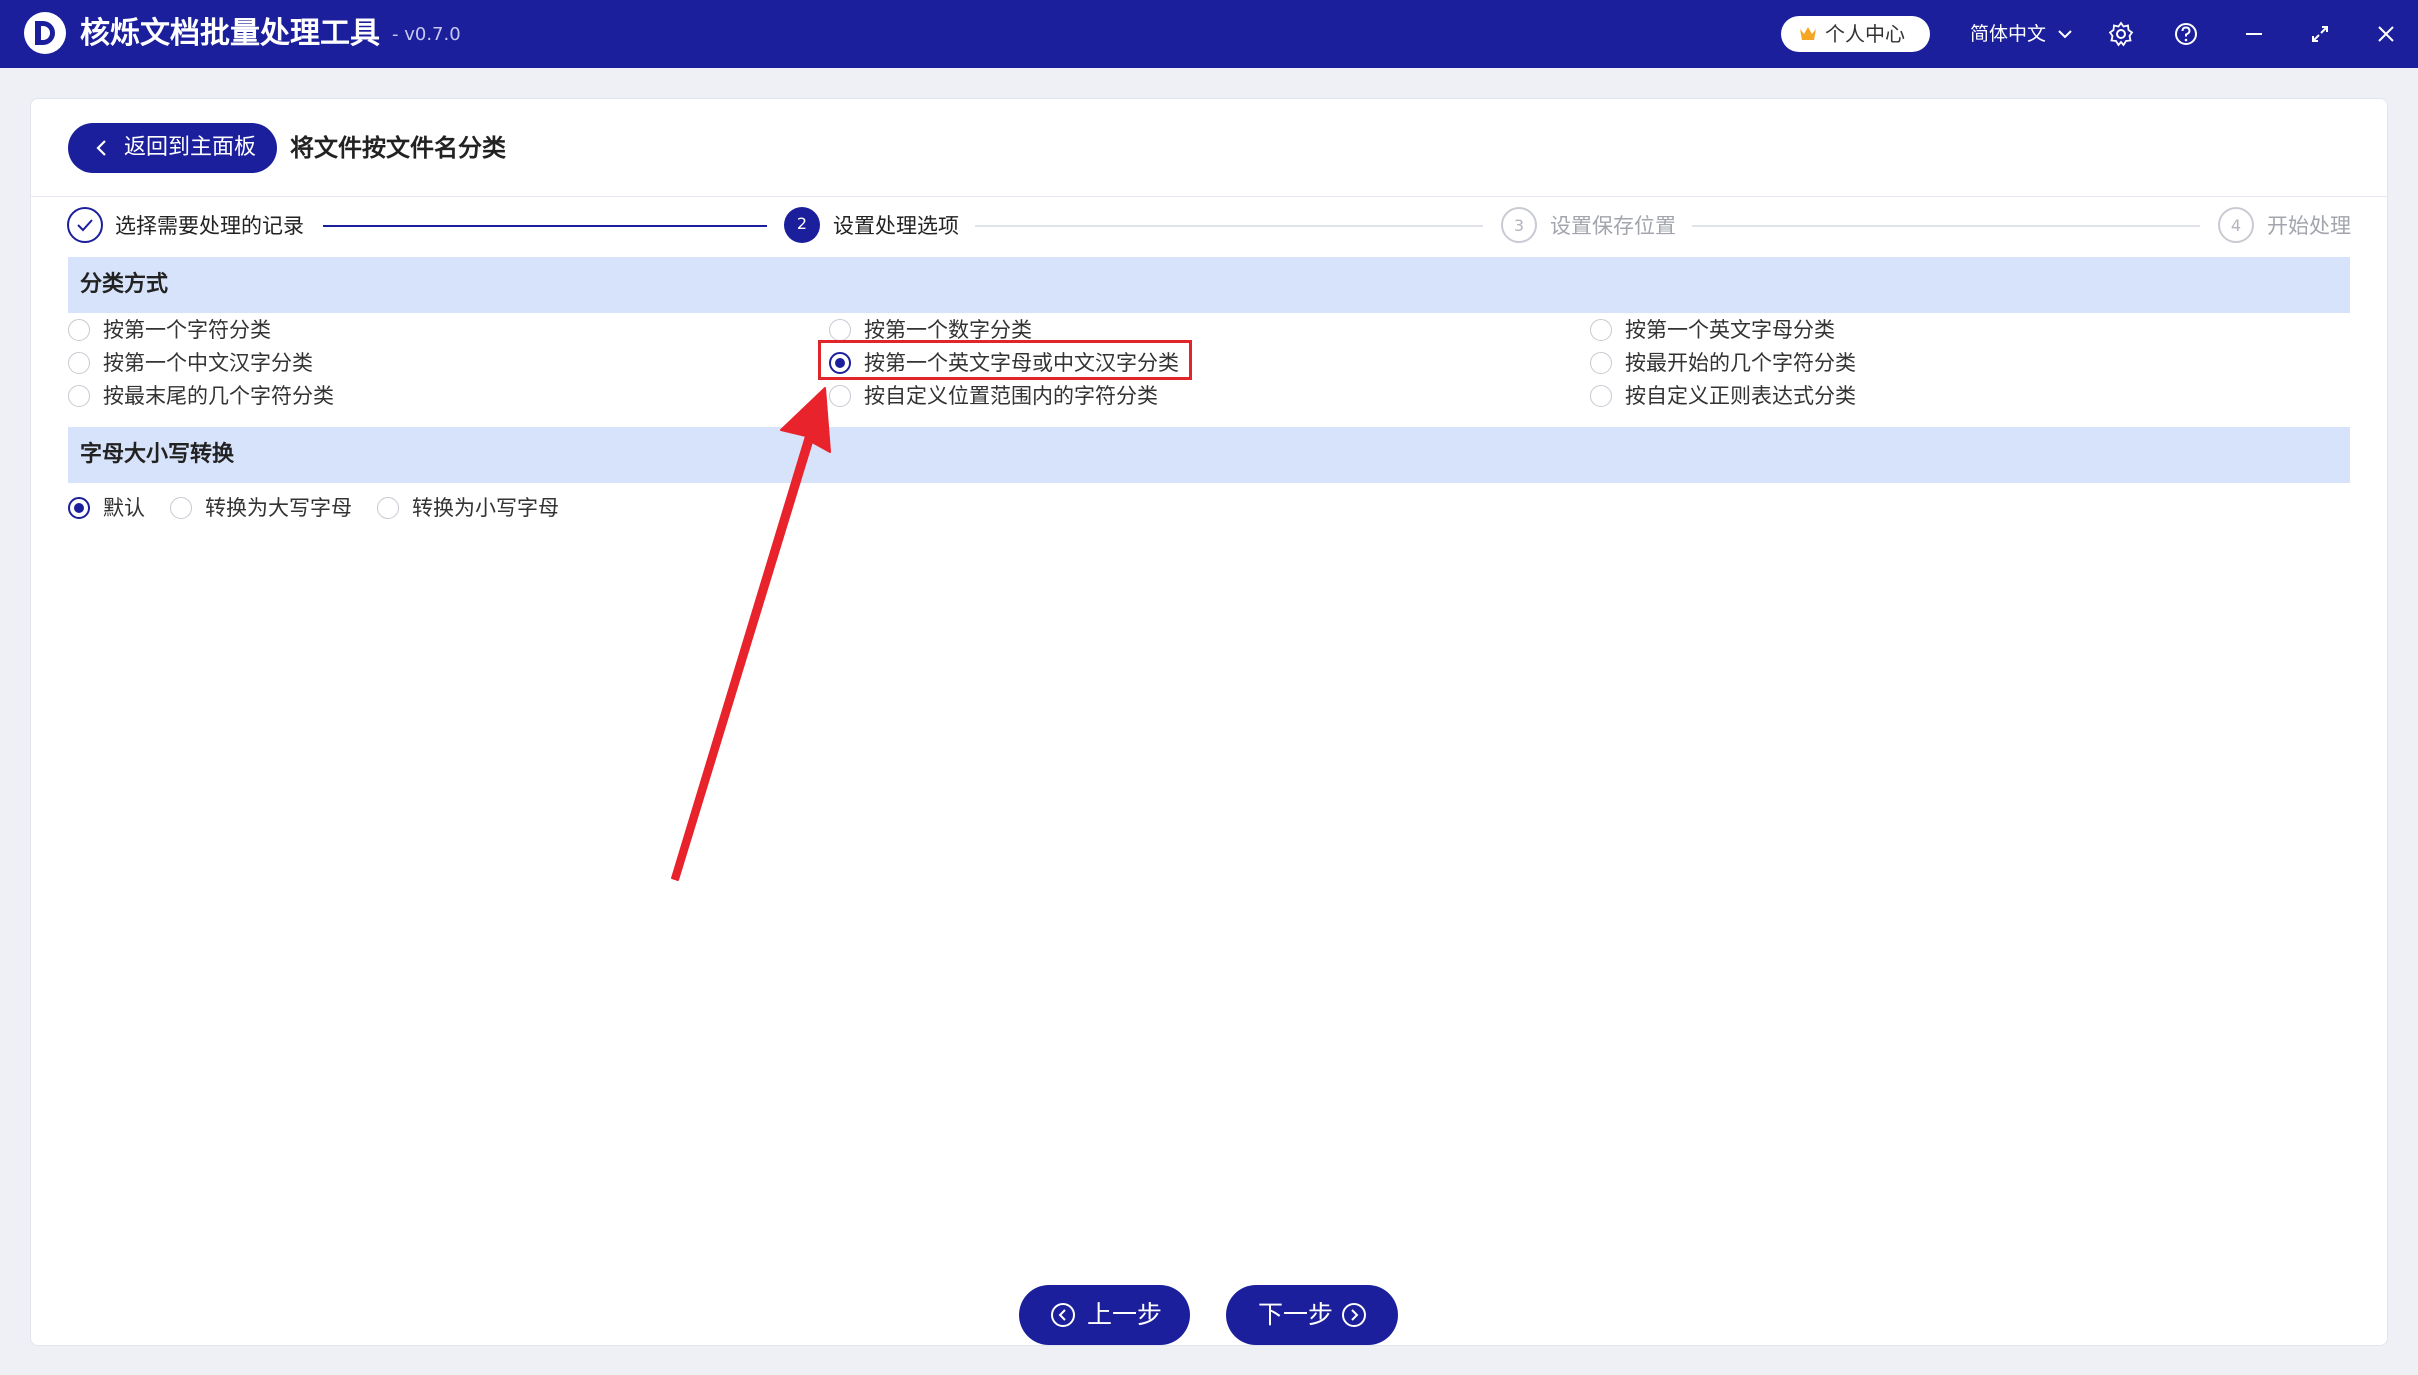 This screenshot has height=1375, width=2418. Describe the element at coordinates (1125, 1314) in the screenshot. I see `previous-step-label: 上一步` at that location.